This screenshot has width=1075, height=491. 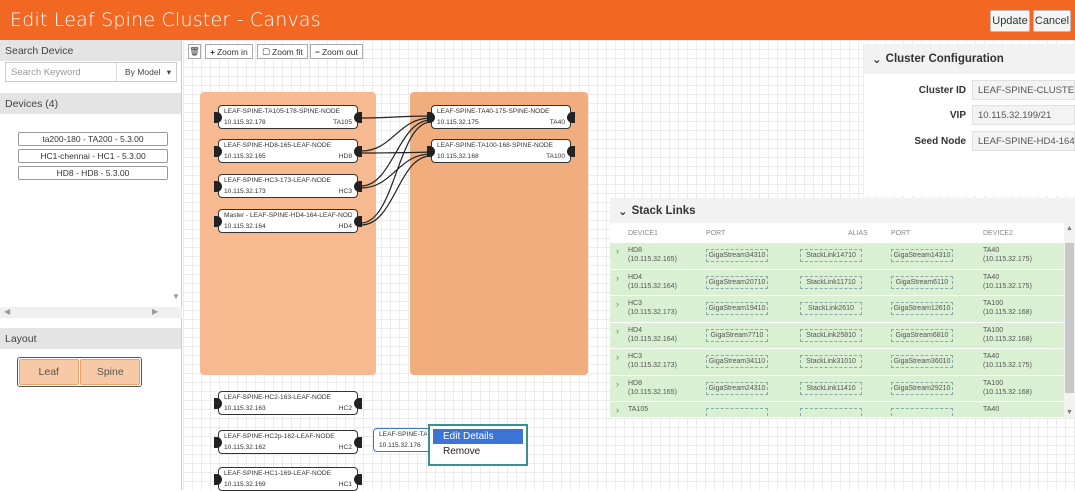 What do you see at coordinates (842, 210) in the screenshot?
I see `stack-links-header: ⌄ Stack Links` at bounding box center [842, 210].